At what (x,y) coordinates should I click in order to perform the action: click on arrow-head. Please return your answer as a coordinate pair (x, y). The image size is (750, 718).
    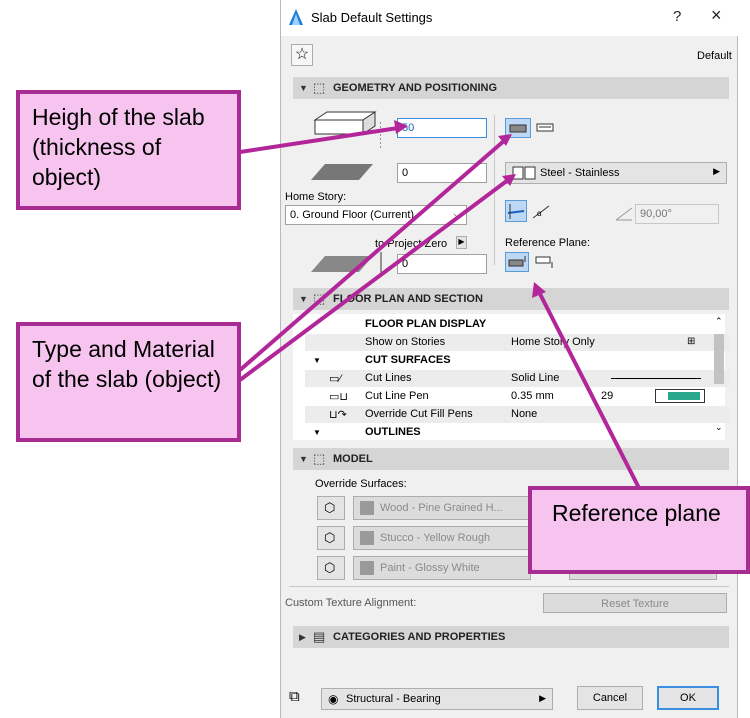
    Looking at the image, I should click on (401, 127).